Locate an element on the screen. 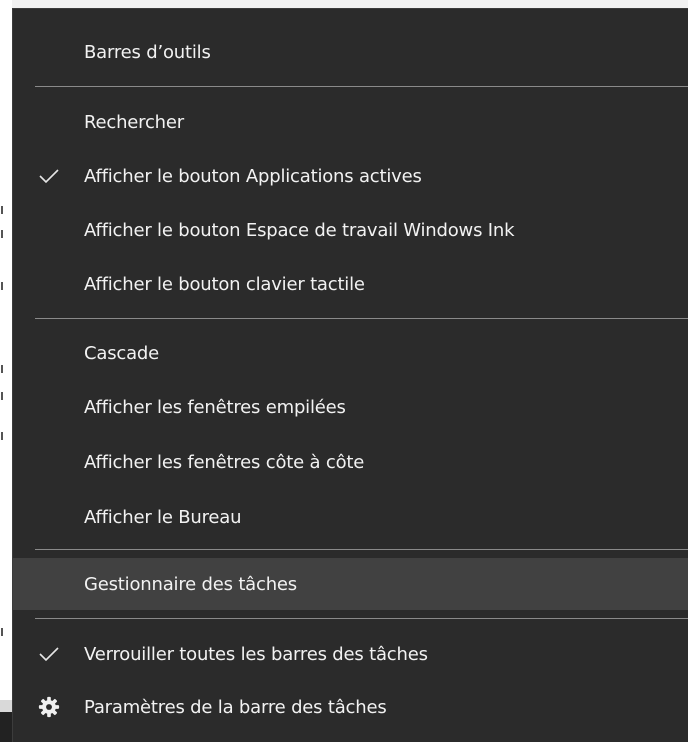 This screenshot has height=742, width=688. menu-item-show-windows-side-by-side: Afficher les fenêtres côte à côte is located at coordinates (350, 462).